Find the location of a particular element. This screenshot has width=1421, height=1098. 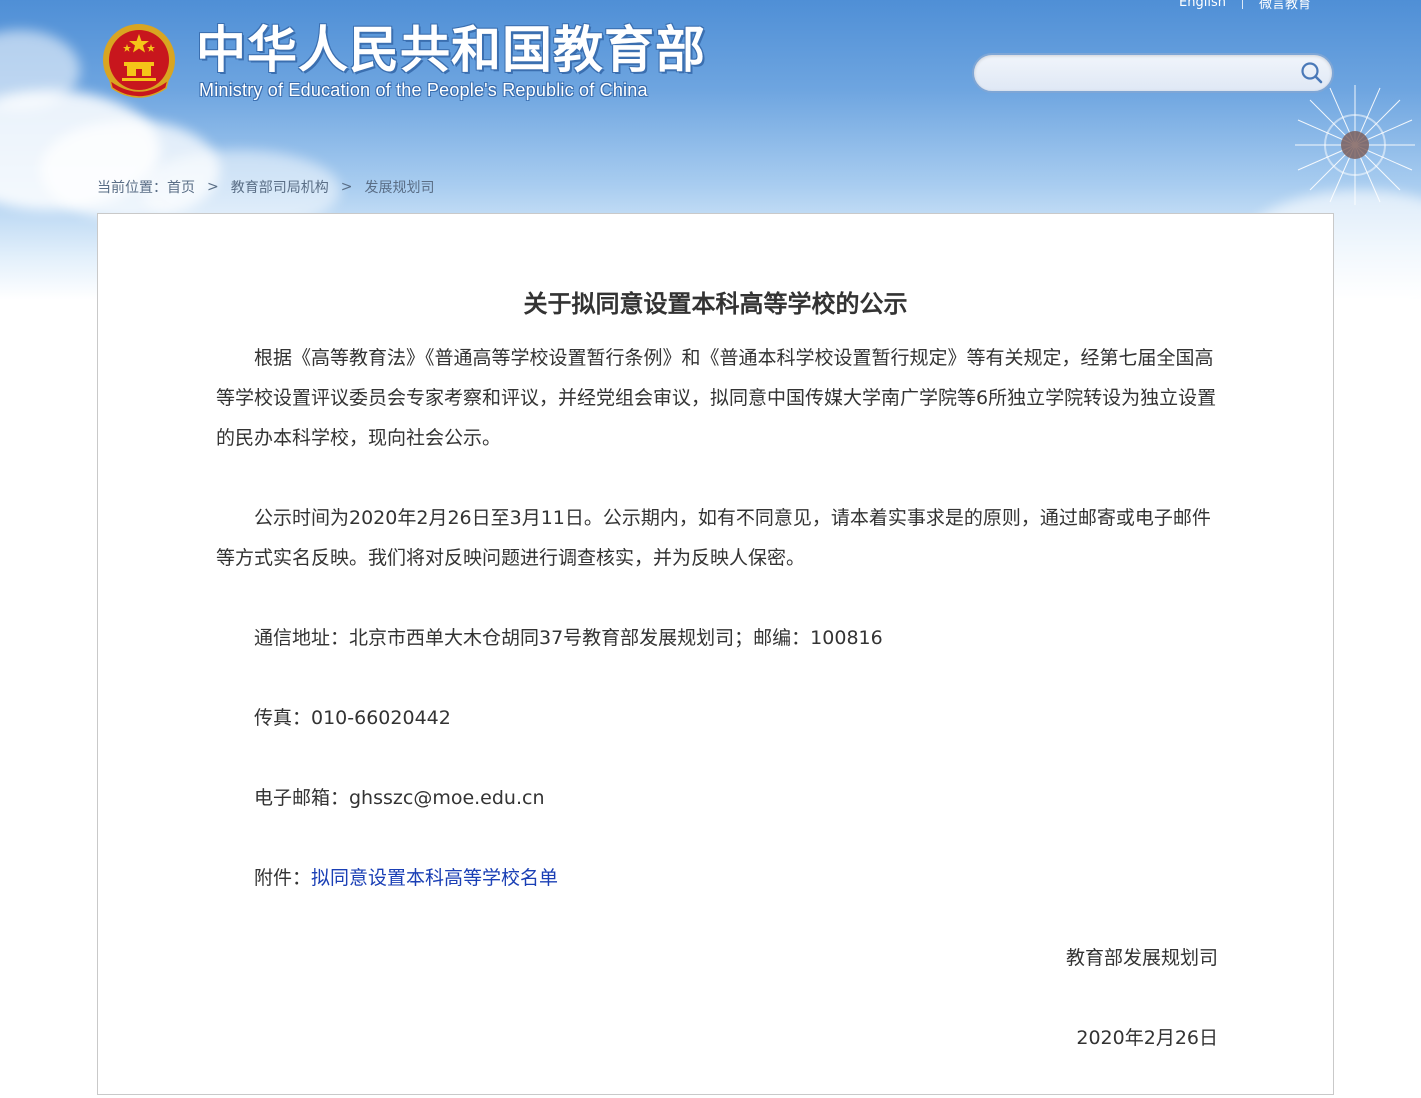

publish-date: 2020年2月26日 is located at coordinates (1147, 1038).